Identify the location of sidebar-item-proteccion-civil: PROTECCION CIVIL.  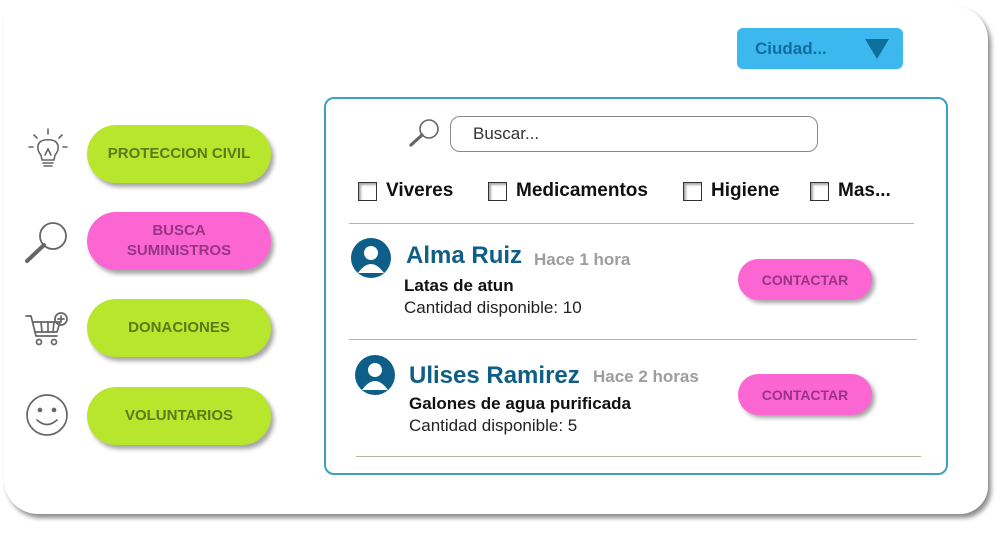
(179, 154).